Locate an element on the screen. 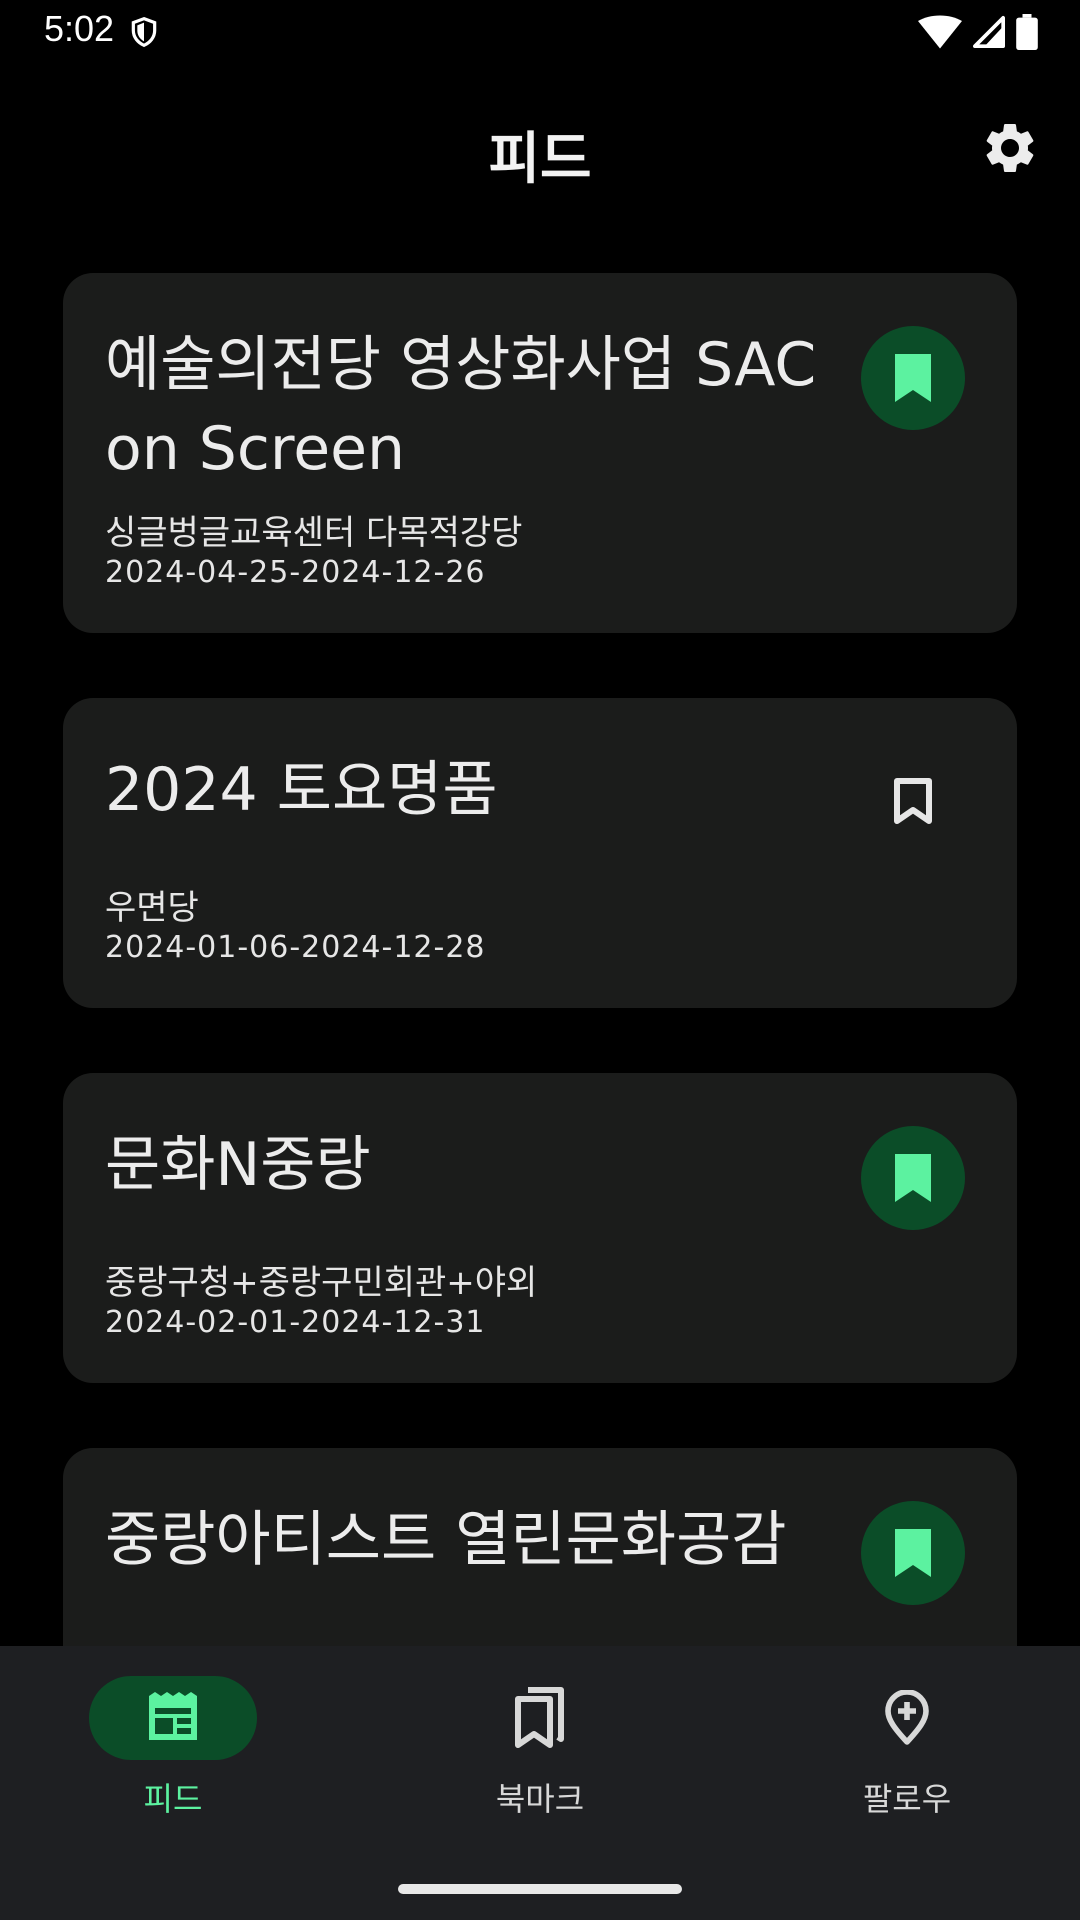 The width and height of the screenshot is (1080, 1920). feed-card: 중랑아티스트 열린문화공감 is located at coordinates (540, 1547).